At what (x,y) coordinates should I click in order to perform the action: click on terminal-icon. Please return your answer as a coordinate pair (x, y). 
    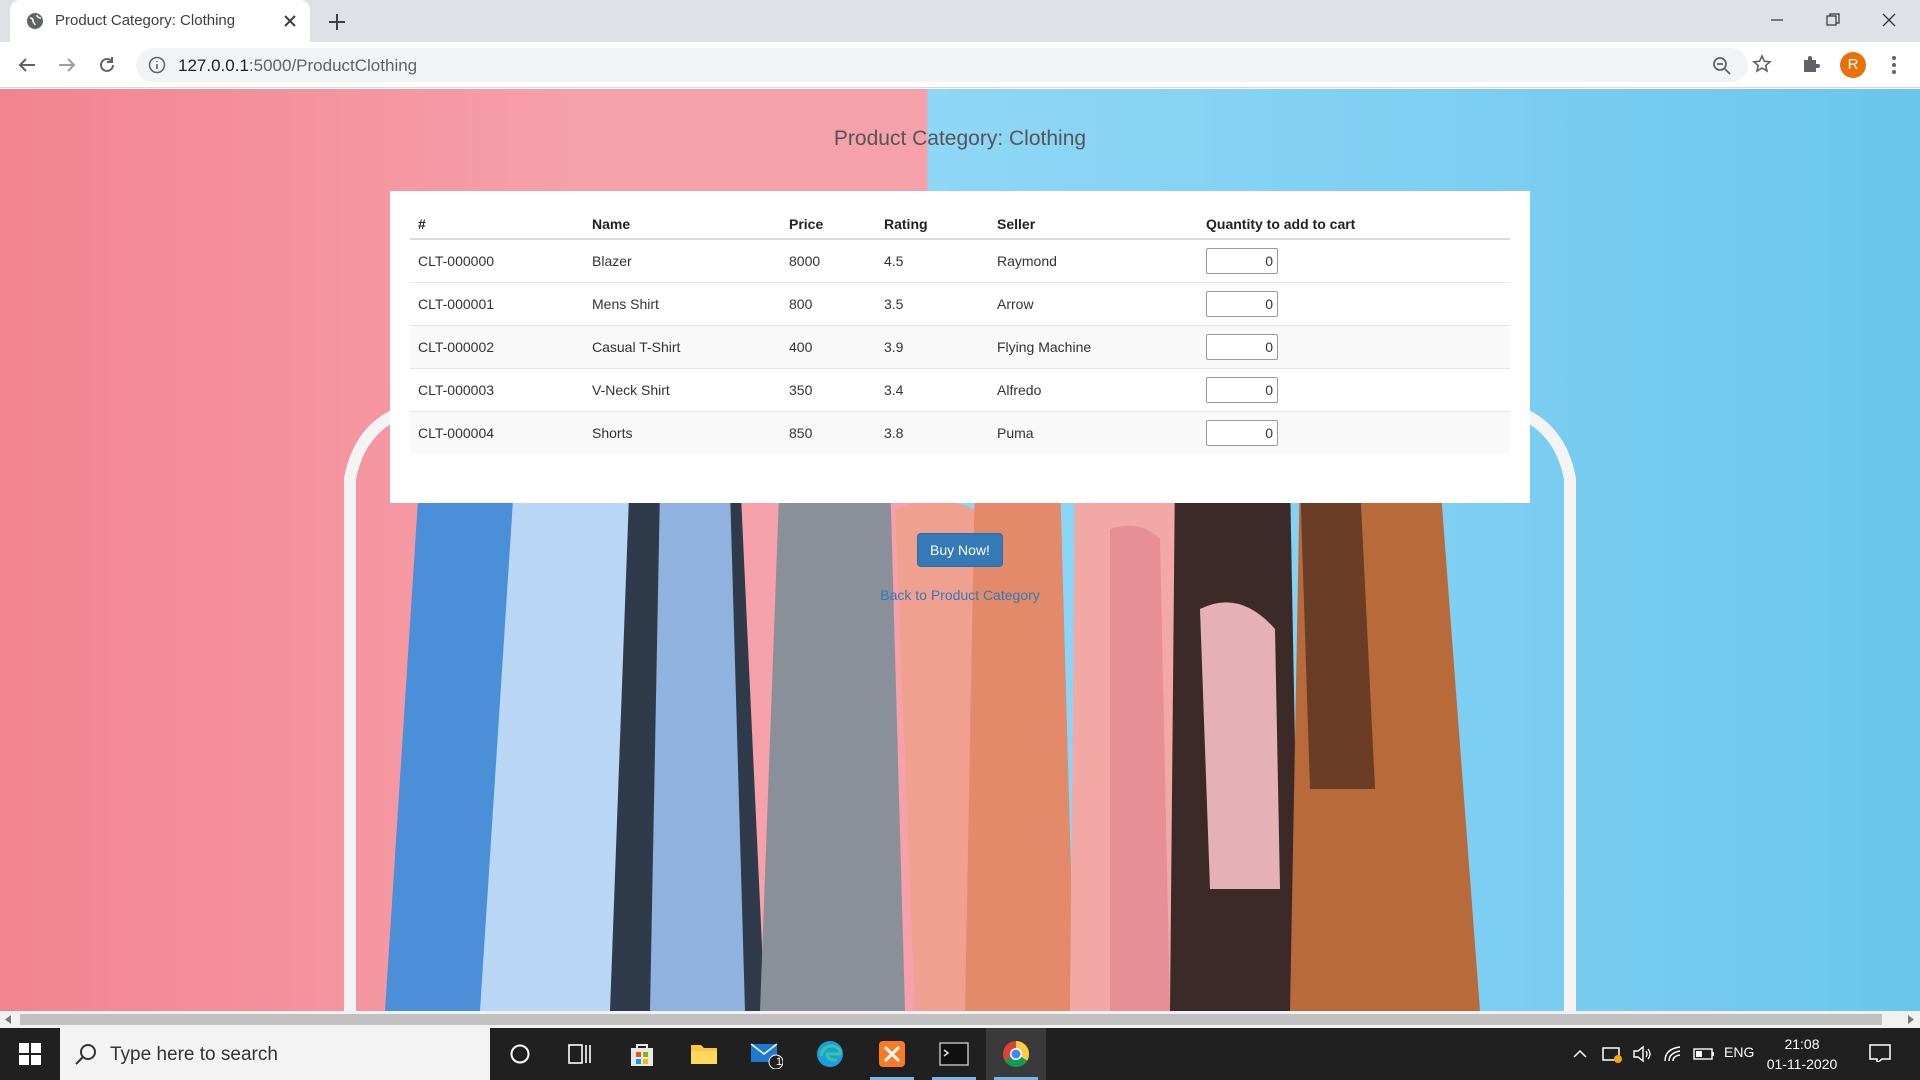
    Looking at the image, I should click on (954, 1054).